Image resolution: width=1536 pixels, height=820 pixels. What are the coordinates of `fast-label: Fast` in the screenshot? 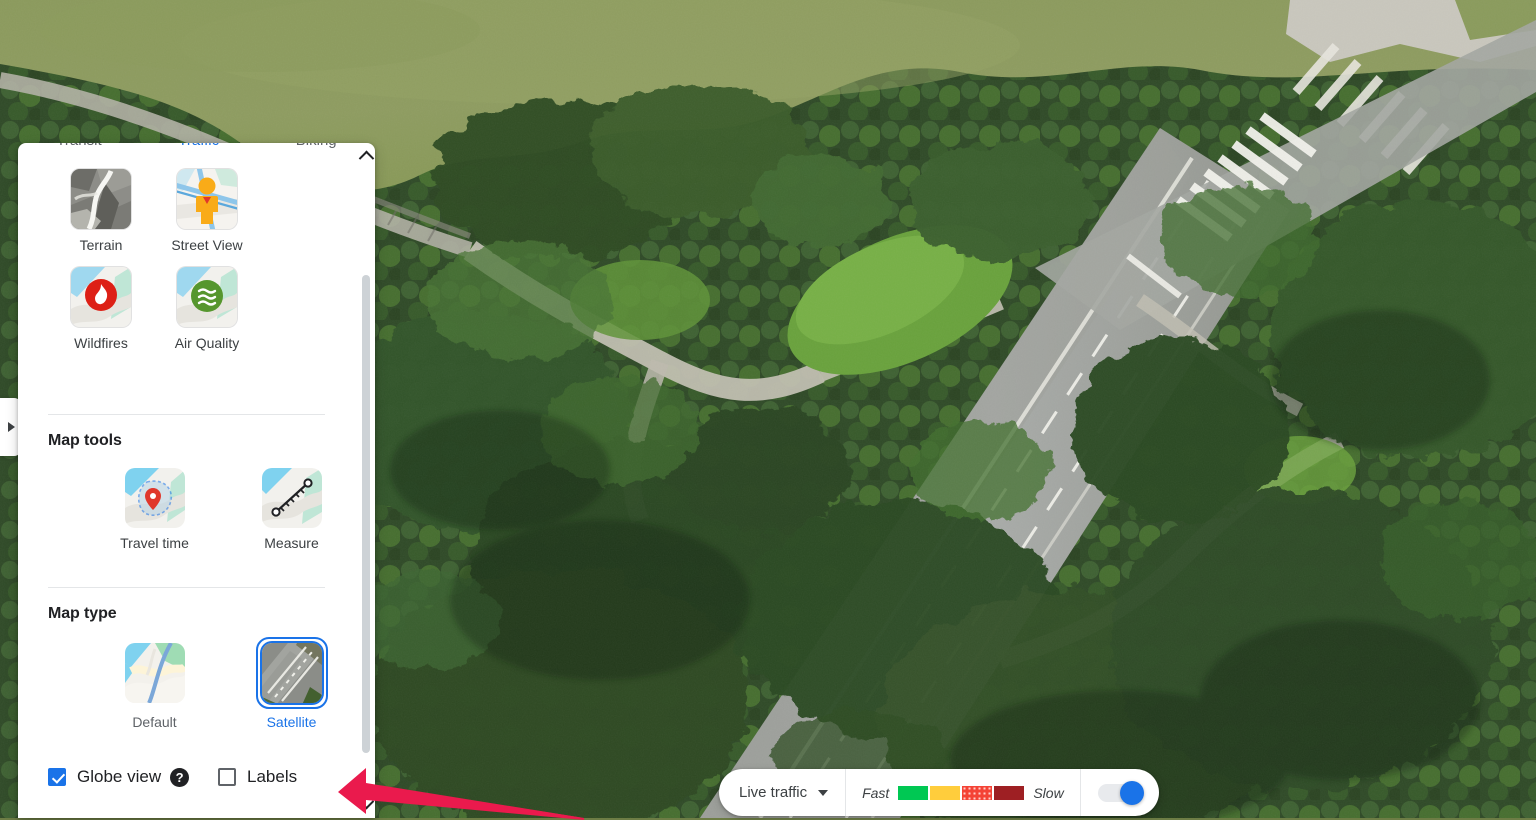 It's located at (876, 792).